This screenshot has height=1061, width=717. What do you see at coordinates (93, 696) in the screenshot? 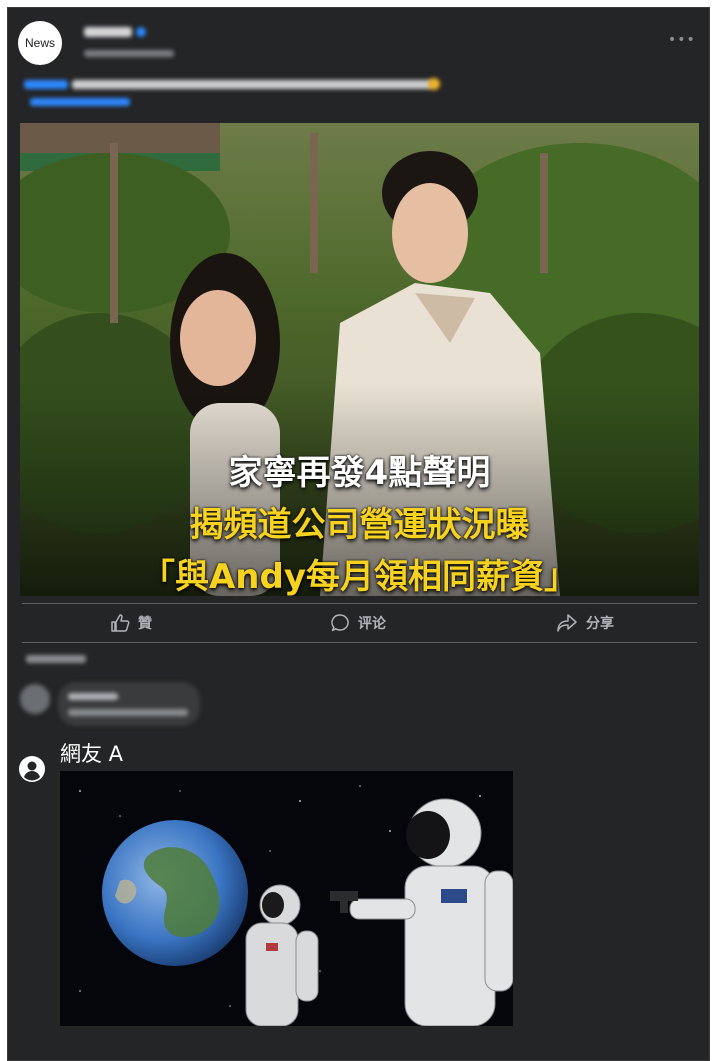
I see `comment-text-blurred` at bounding box center [93, 696].